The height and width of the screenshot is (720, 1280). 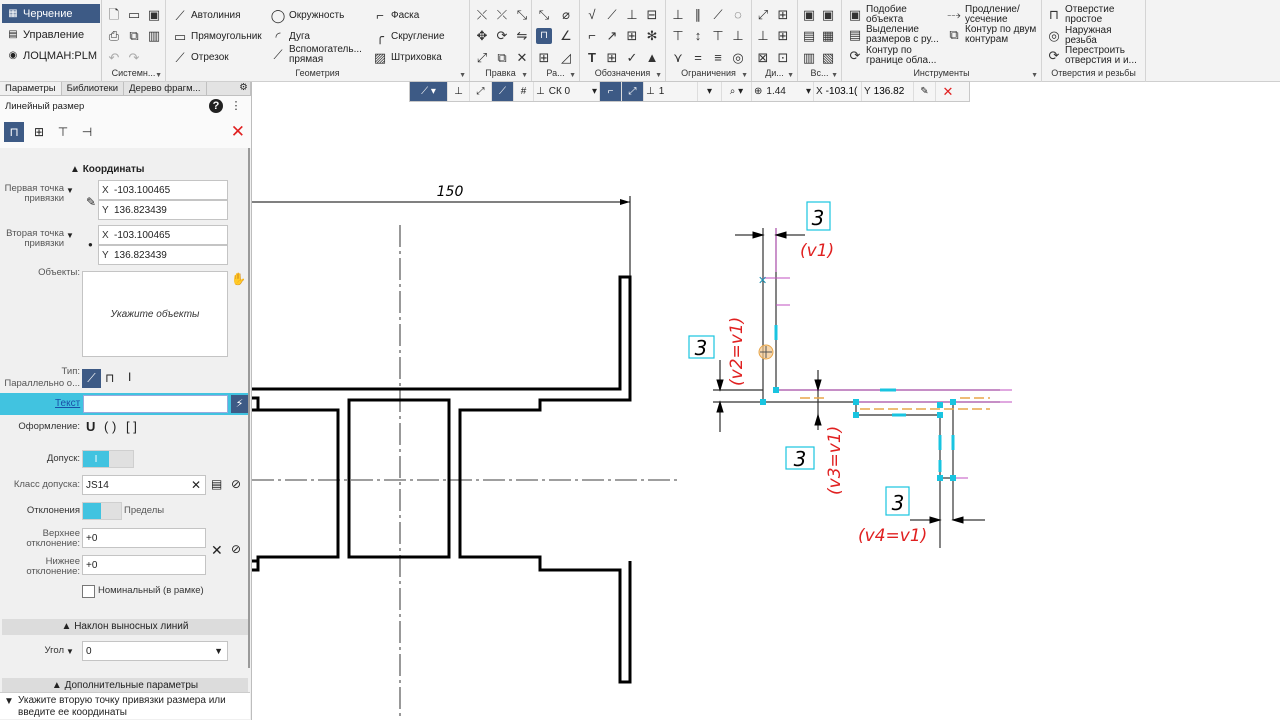 I want to click on cancel-button: ✕, so click(x=948, y=91).